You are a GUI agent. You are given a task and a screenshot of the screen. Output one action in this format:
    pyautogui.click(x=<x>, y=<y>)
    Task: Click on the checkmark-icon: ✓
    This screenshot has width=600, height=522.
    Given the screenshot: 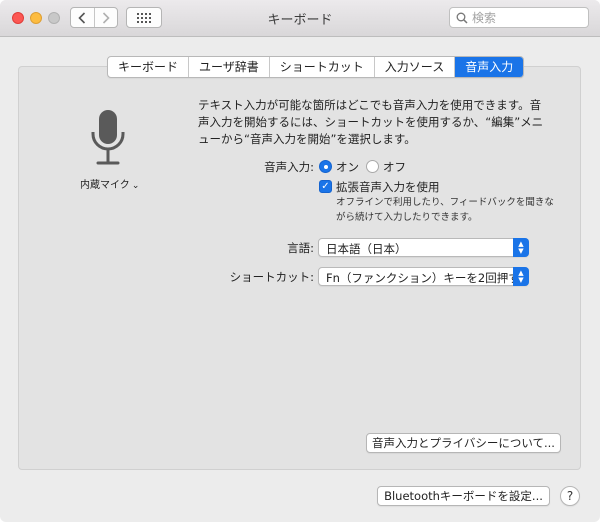 What is the action you would take?
    pyautogui.click(x=325, y=186)
    